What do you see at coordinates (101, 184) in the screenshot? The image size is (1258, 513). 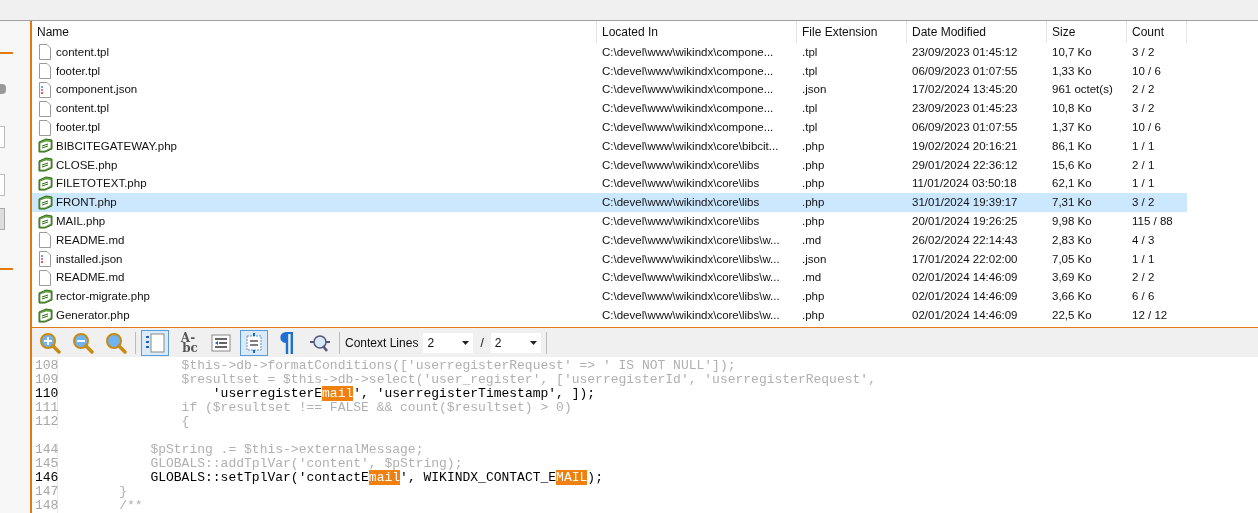 I see `table-cell-text: FILETOTEXT.php` at bounding box center [101, 184].